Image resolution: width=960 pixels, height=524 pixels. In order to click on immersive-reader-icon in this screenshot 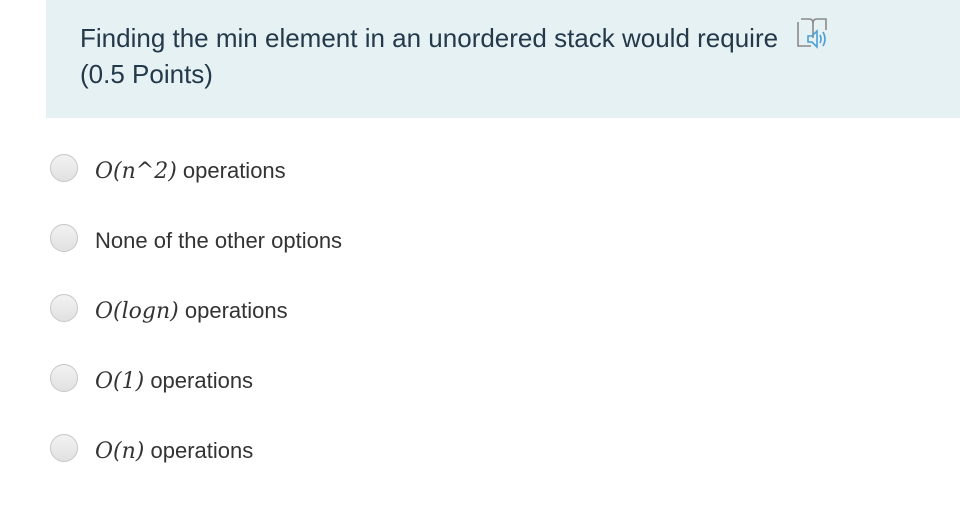, I will do `click(814, 33)`.